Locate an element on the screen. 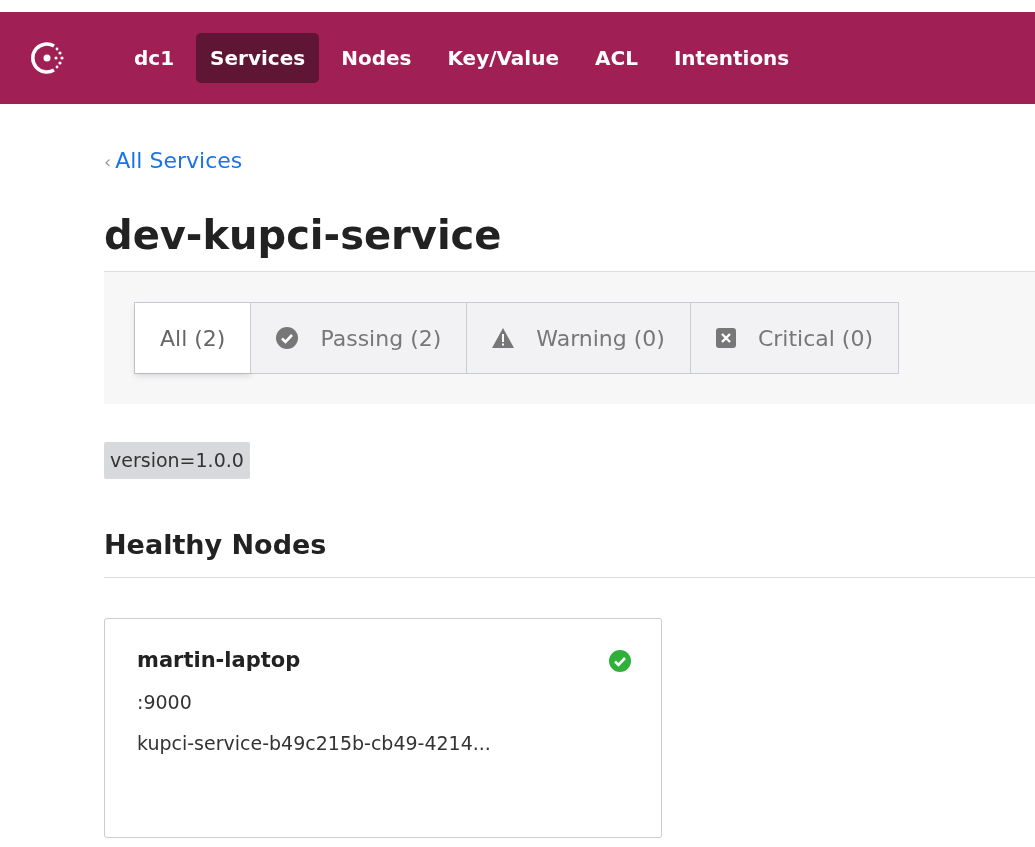  section-heading: Healthy Nodes is located at coordinates (569, 553).